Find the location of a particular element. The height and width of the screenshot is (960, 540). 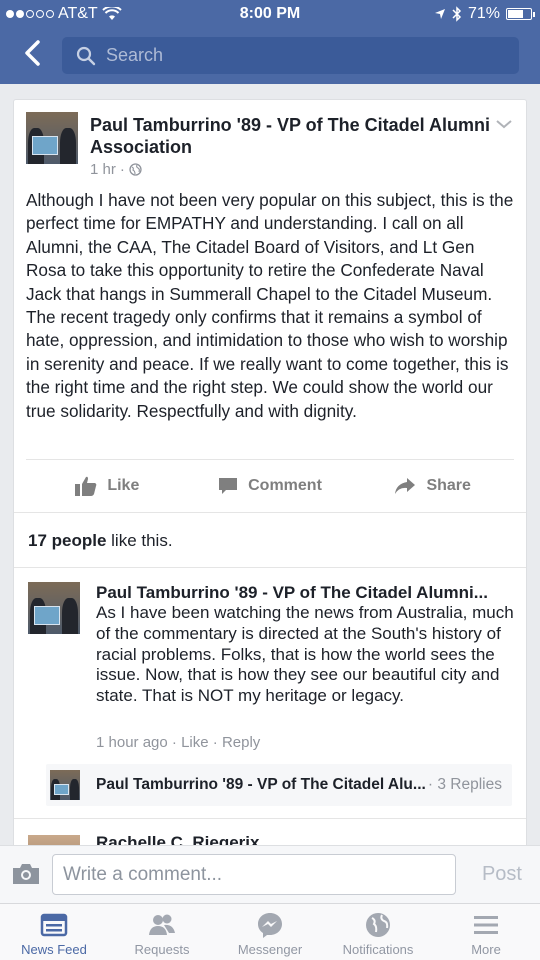

location-arrow-icon is located at coordinates (439, 14).